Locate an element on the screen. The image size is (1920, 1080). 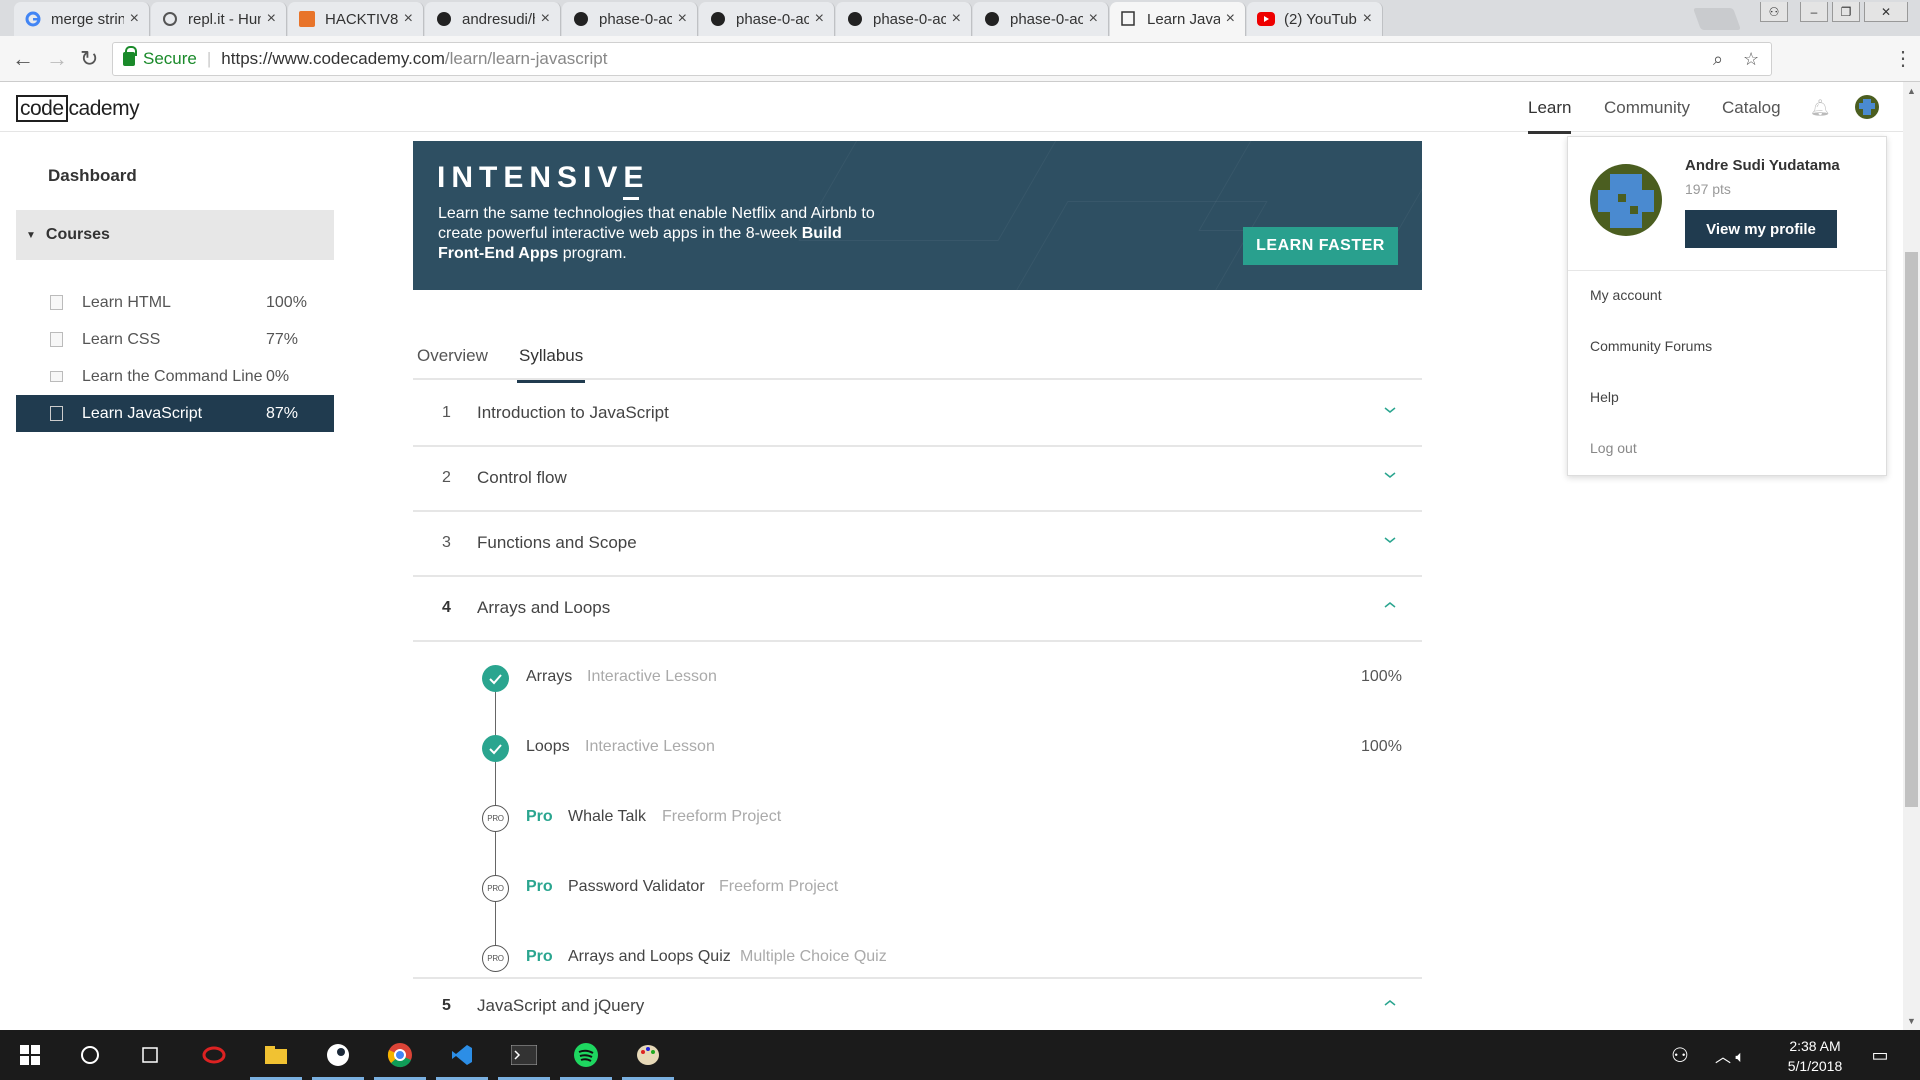
profile-name: Andre Sudi Yudatama is located at coordinates (1762, 165).